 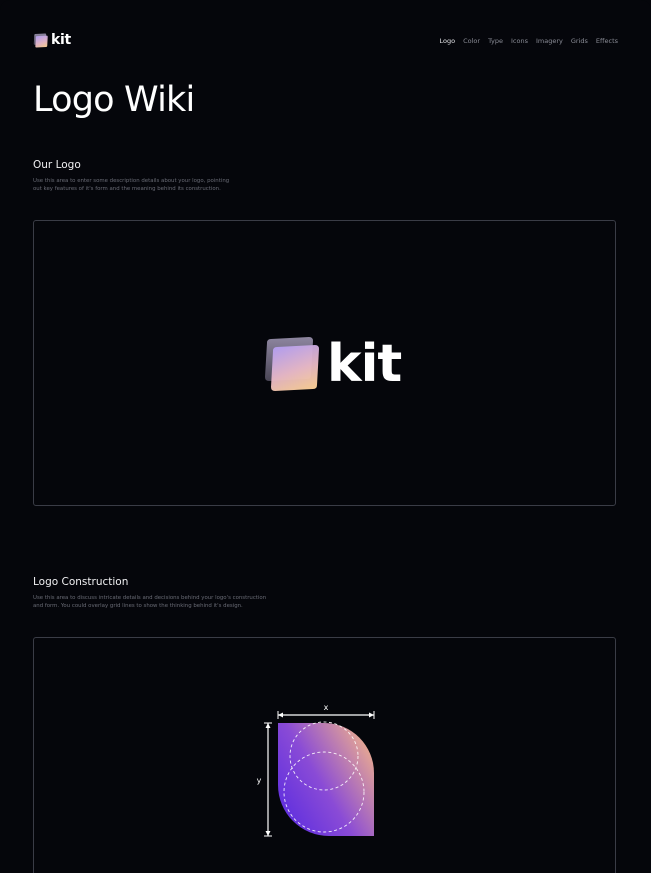 I want to click on nav-item-icons: Icons, so click(x=519, y=41).